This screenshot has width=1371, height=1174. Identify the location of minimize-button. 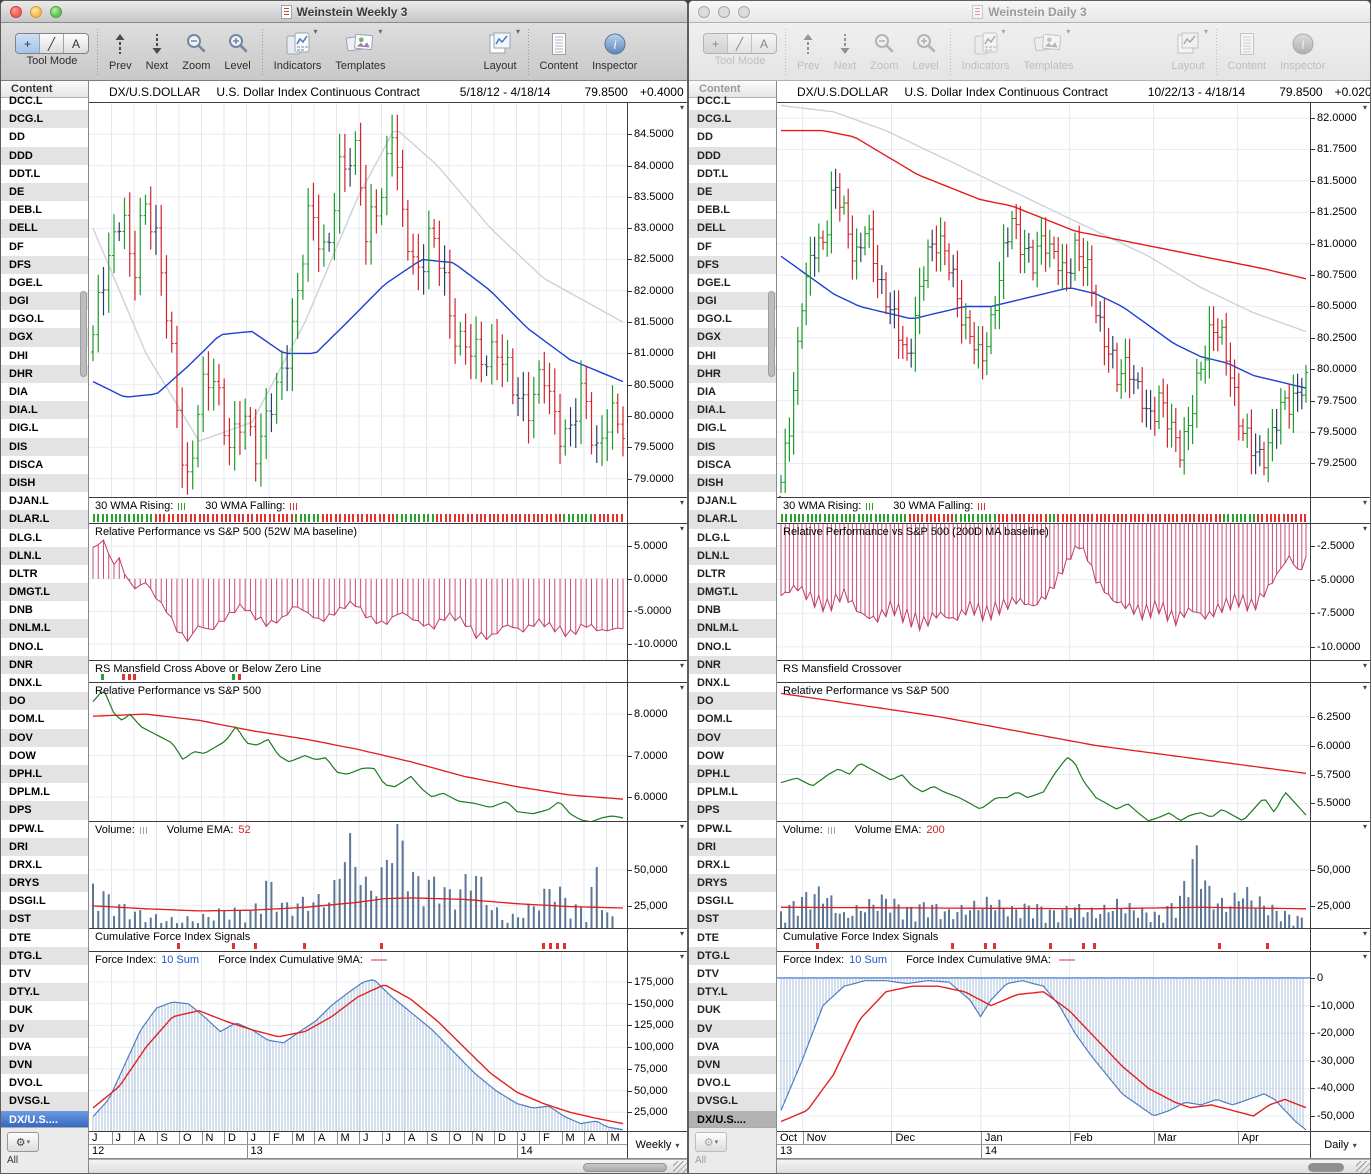
(36, 12).